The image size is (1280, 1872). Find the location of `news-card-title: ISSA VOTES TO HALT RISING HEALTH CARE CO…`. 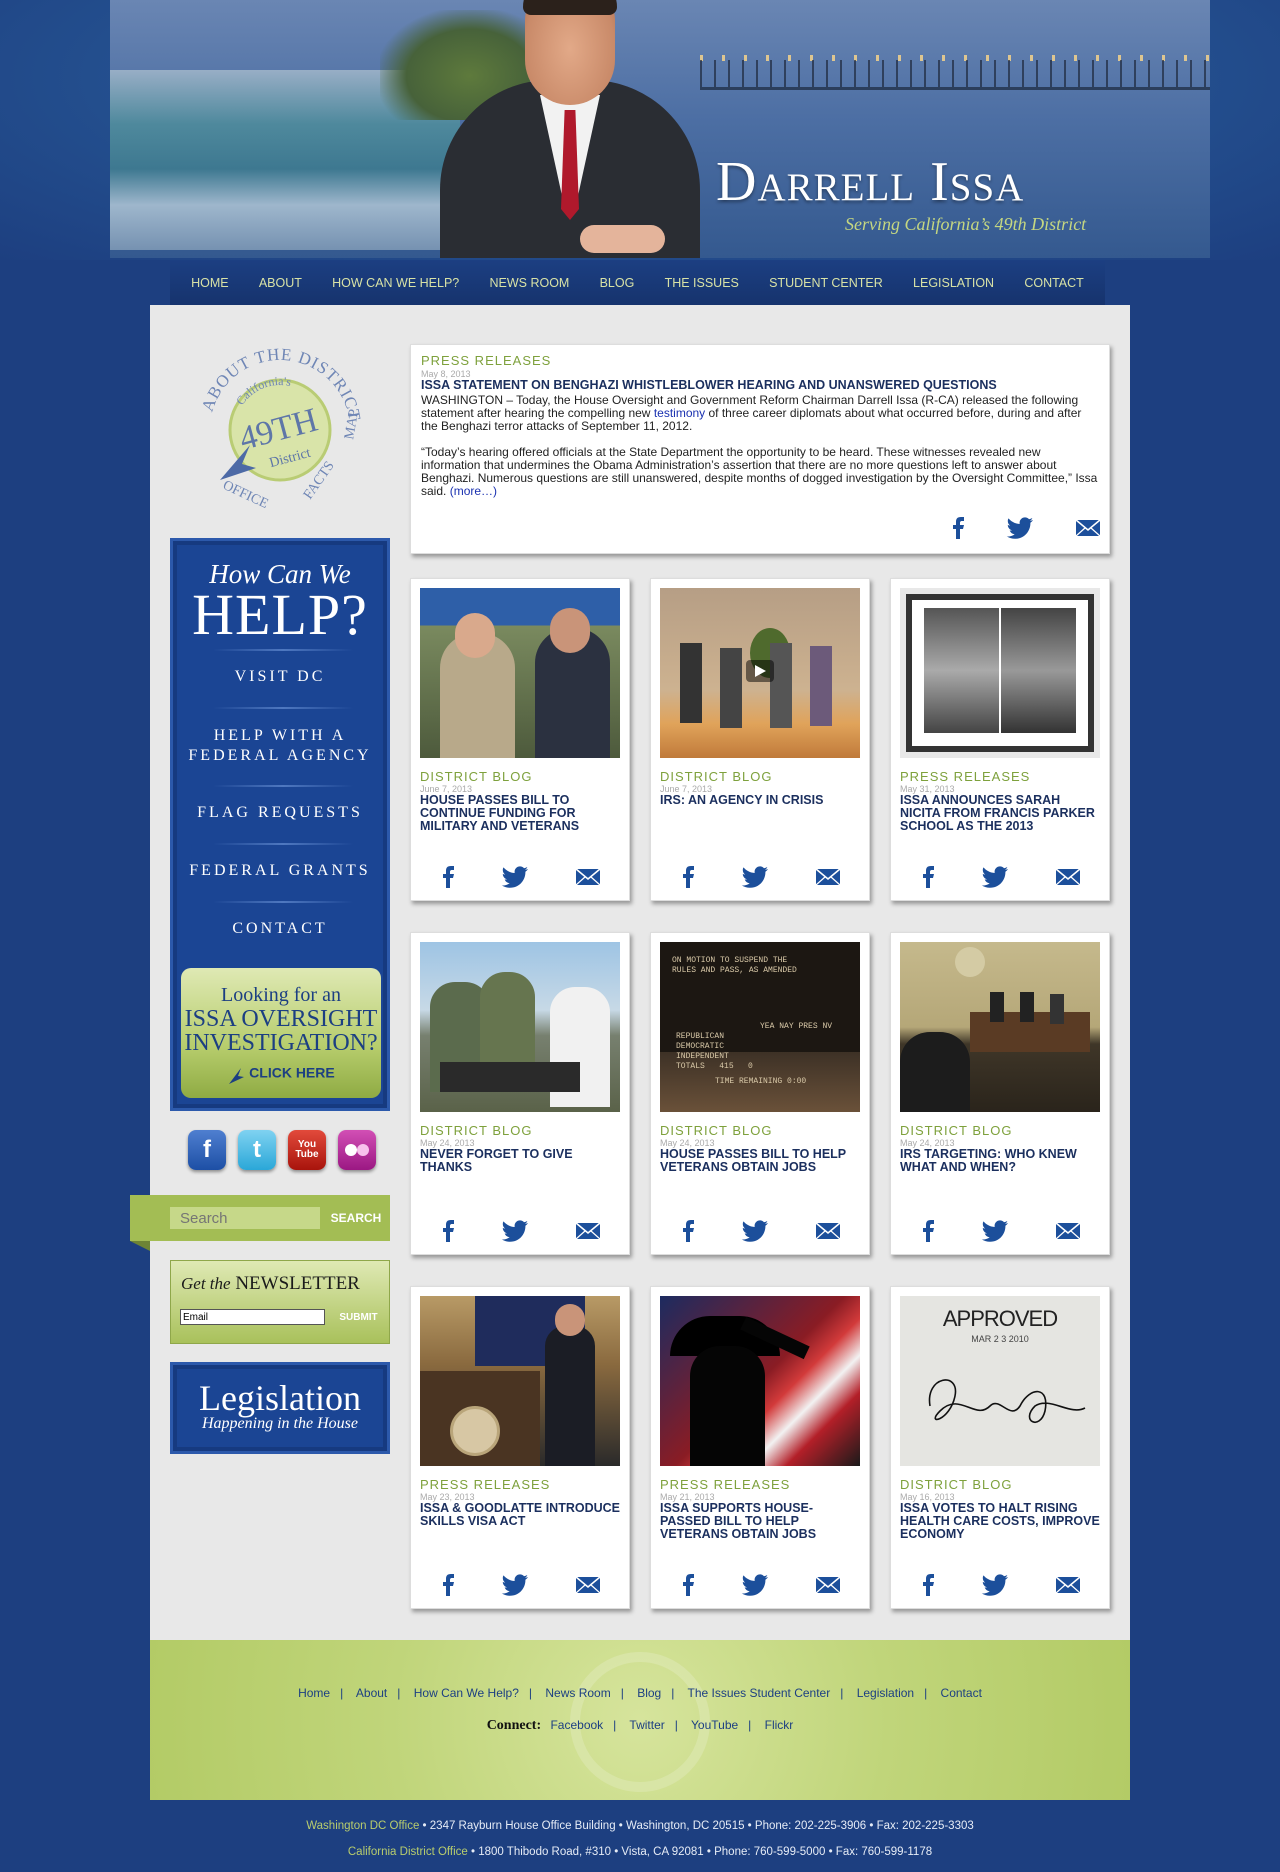

news-card-title: ISSA VOTES TO HALT RISING HEALTH CARE CO… is located at coordinates (1000, 1522).